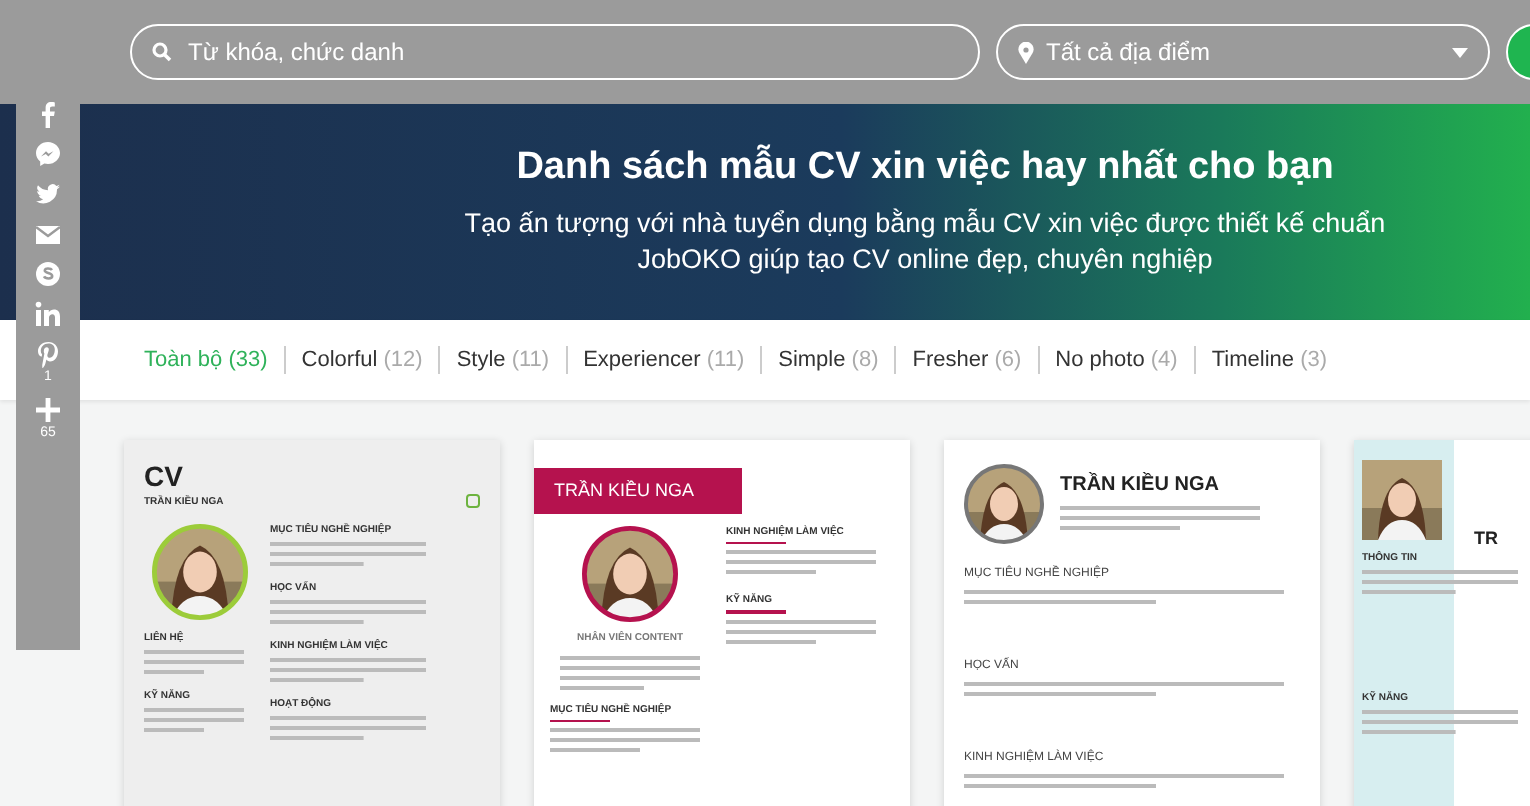 The image size is (1530, 806). I want to click on caret-icon, so click(1460, 52).